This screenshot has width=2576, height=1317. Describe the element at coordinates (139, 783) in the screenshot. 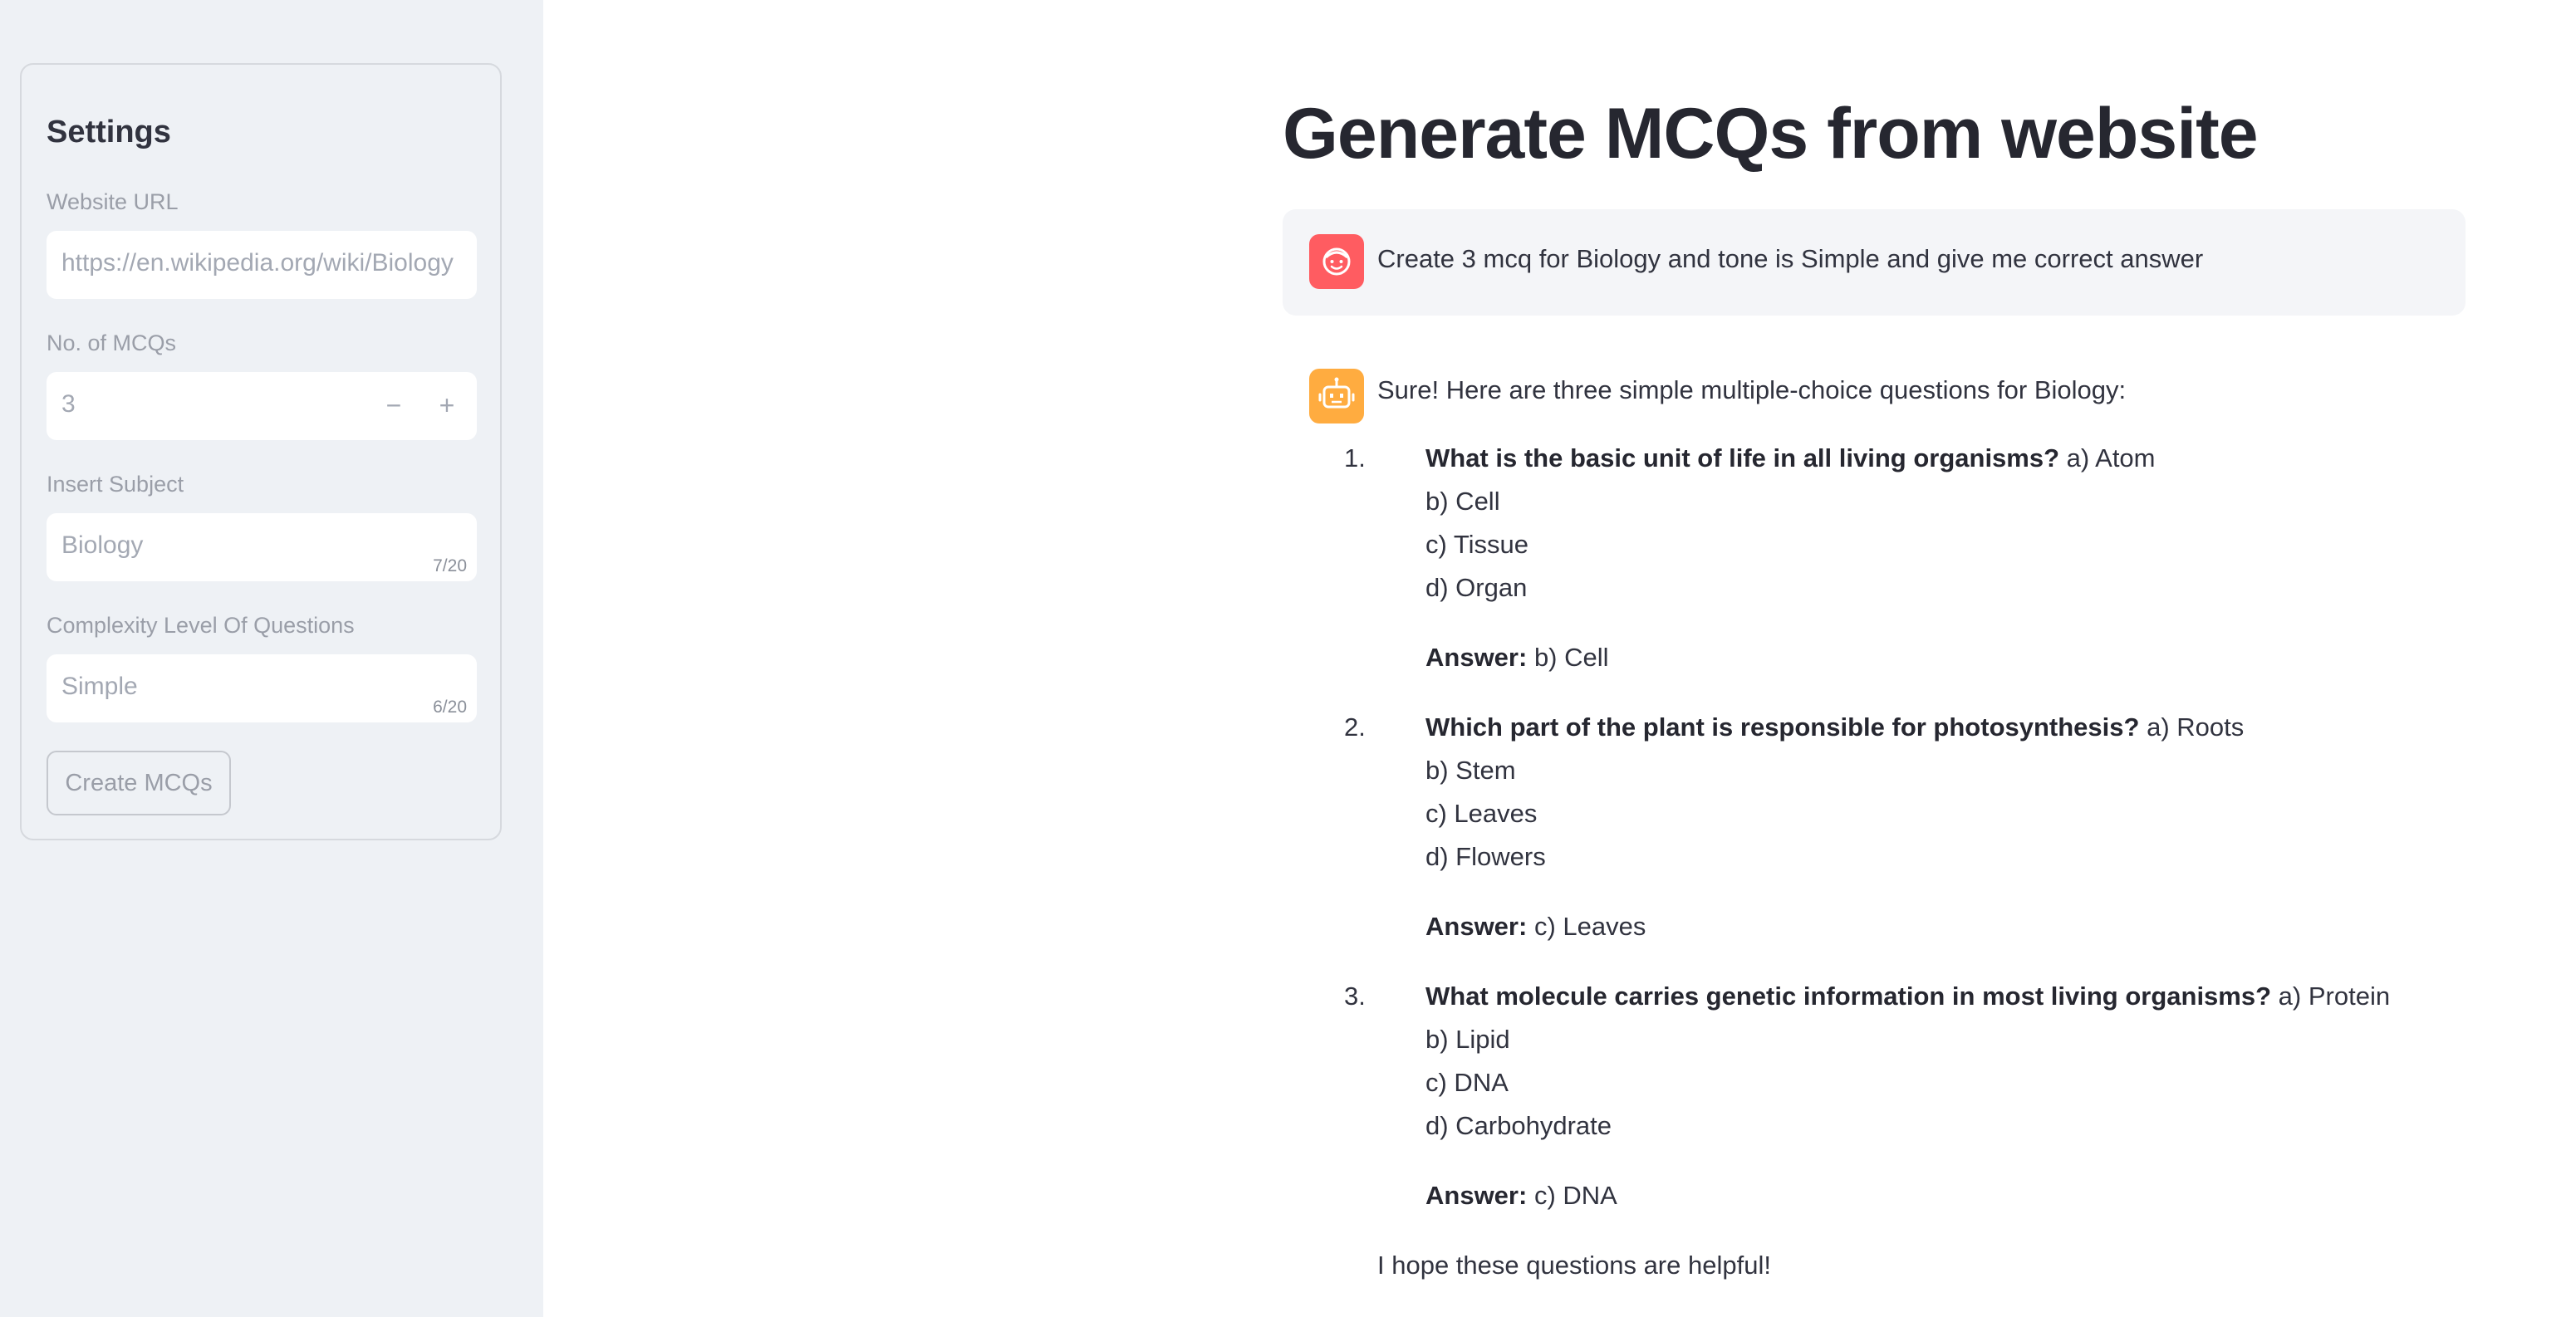

I see `create-mcqs-button: Create MCQs` at that location.